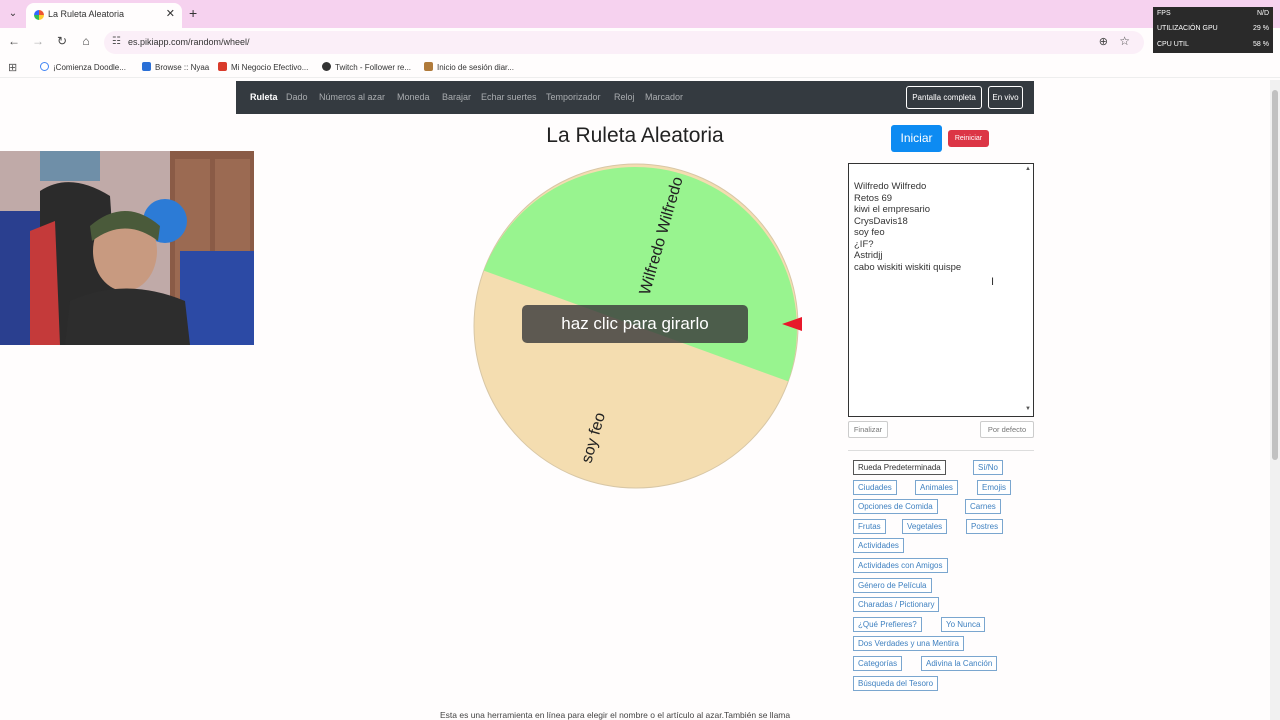  Describe the element at coordinates (963, 624) in the screenshot. I see `preset-yo-nunca: Yo Nunca` at that location.